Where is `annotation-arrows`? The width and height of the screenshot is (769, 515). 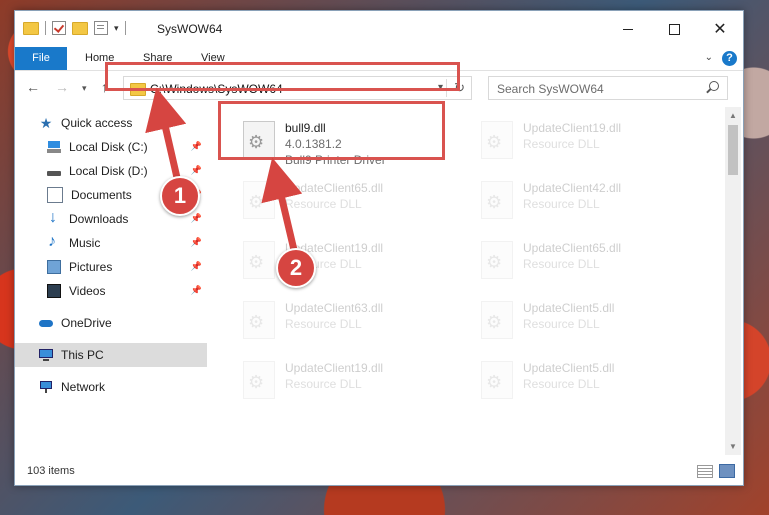
annotation-arrows is located at coordinates (224, 169).